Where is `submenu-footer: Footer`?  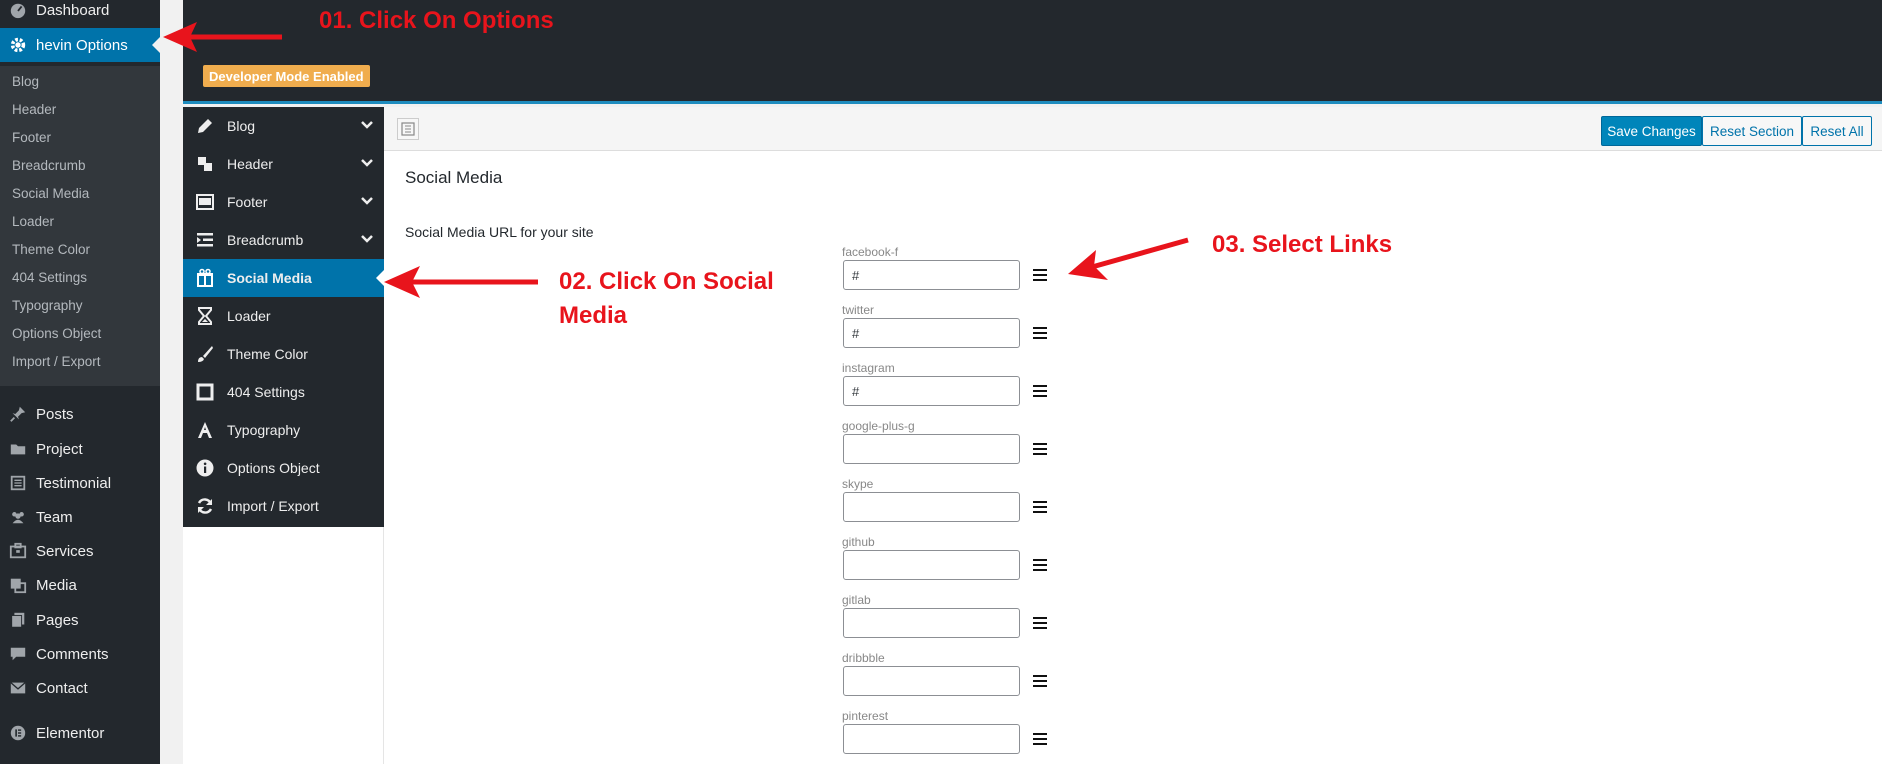
submenu-footer: Footer is located at coordinates (31, 137).